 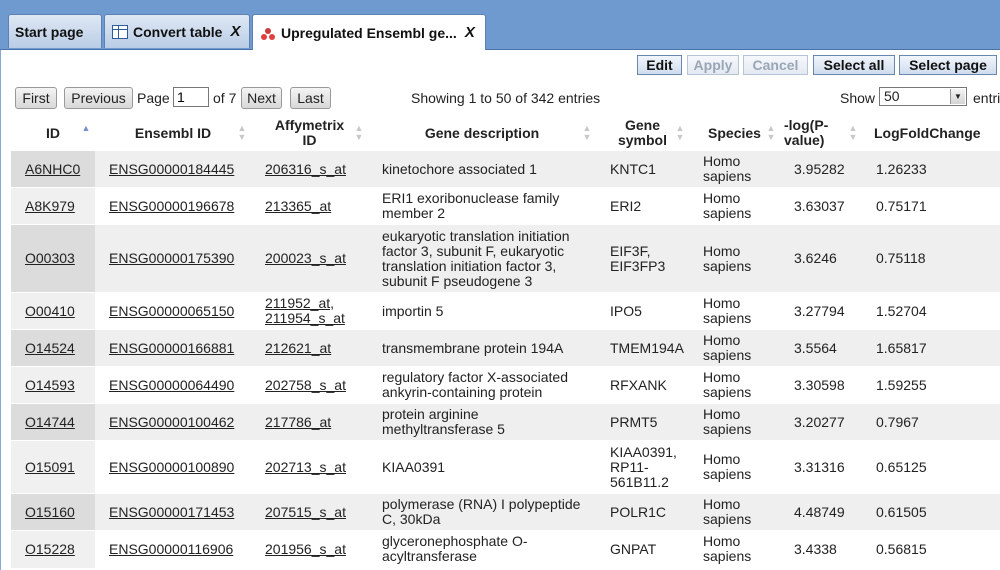 What do you see at coordinates (50, 311) in the screenshot?
I see `uniprot-id-link: O00410` at bounding box center [50, 311].